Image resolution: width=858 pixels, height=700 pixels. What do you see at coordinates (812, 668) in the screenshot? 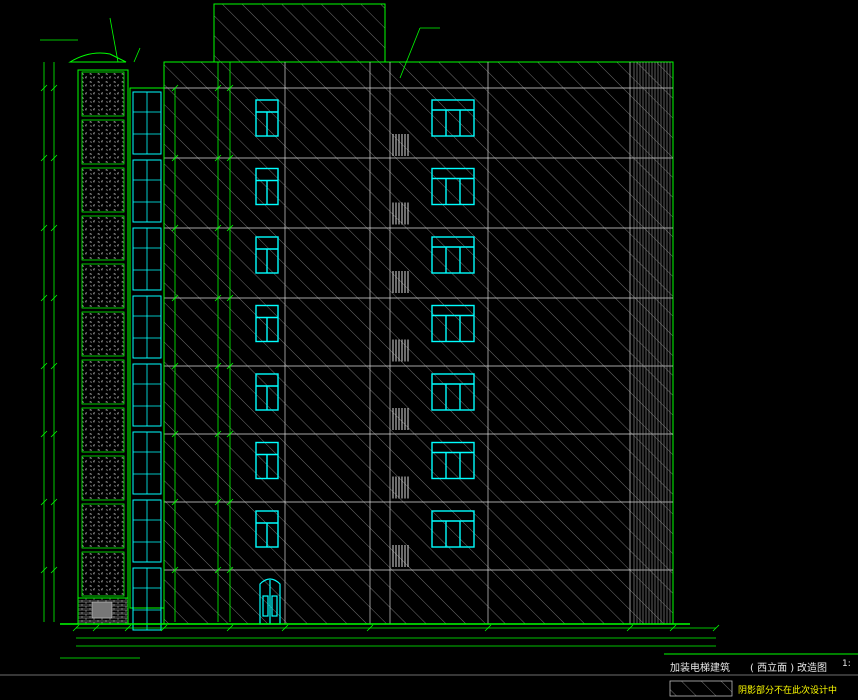
I see `view-label: 改造图` at bounding box center [812, 668].